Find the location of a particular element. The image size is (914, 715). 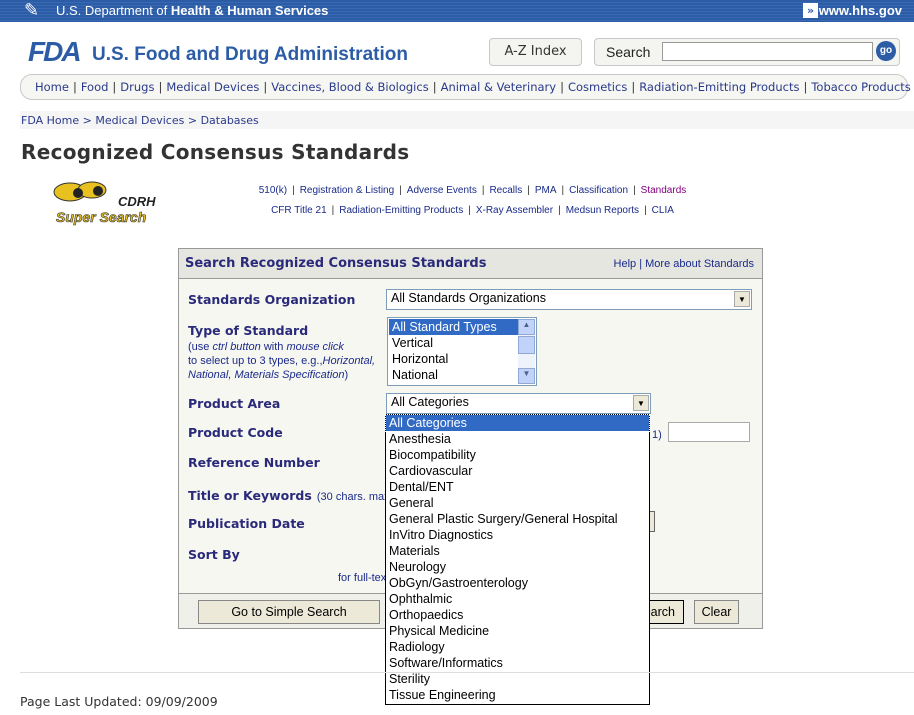

nav-tobacco-products: Tobacco Products is located at coordinates (860, 87).